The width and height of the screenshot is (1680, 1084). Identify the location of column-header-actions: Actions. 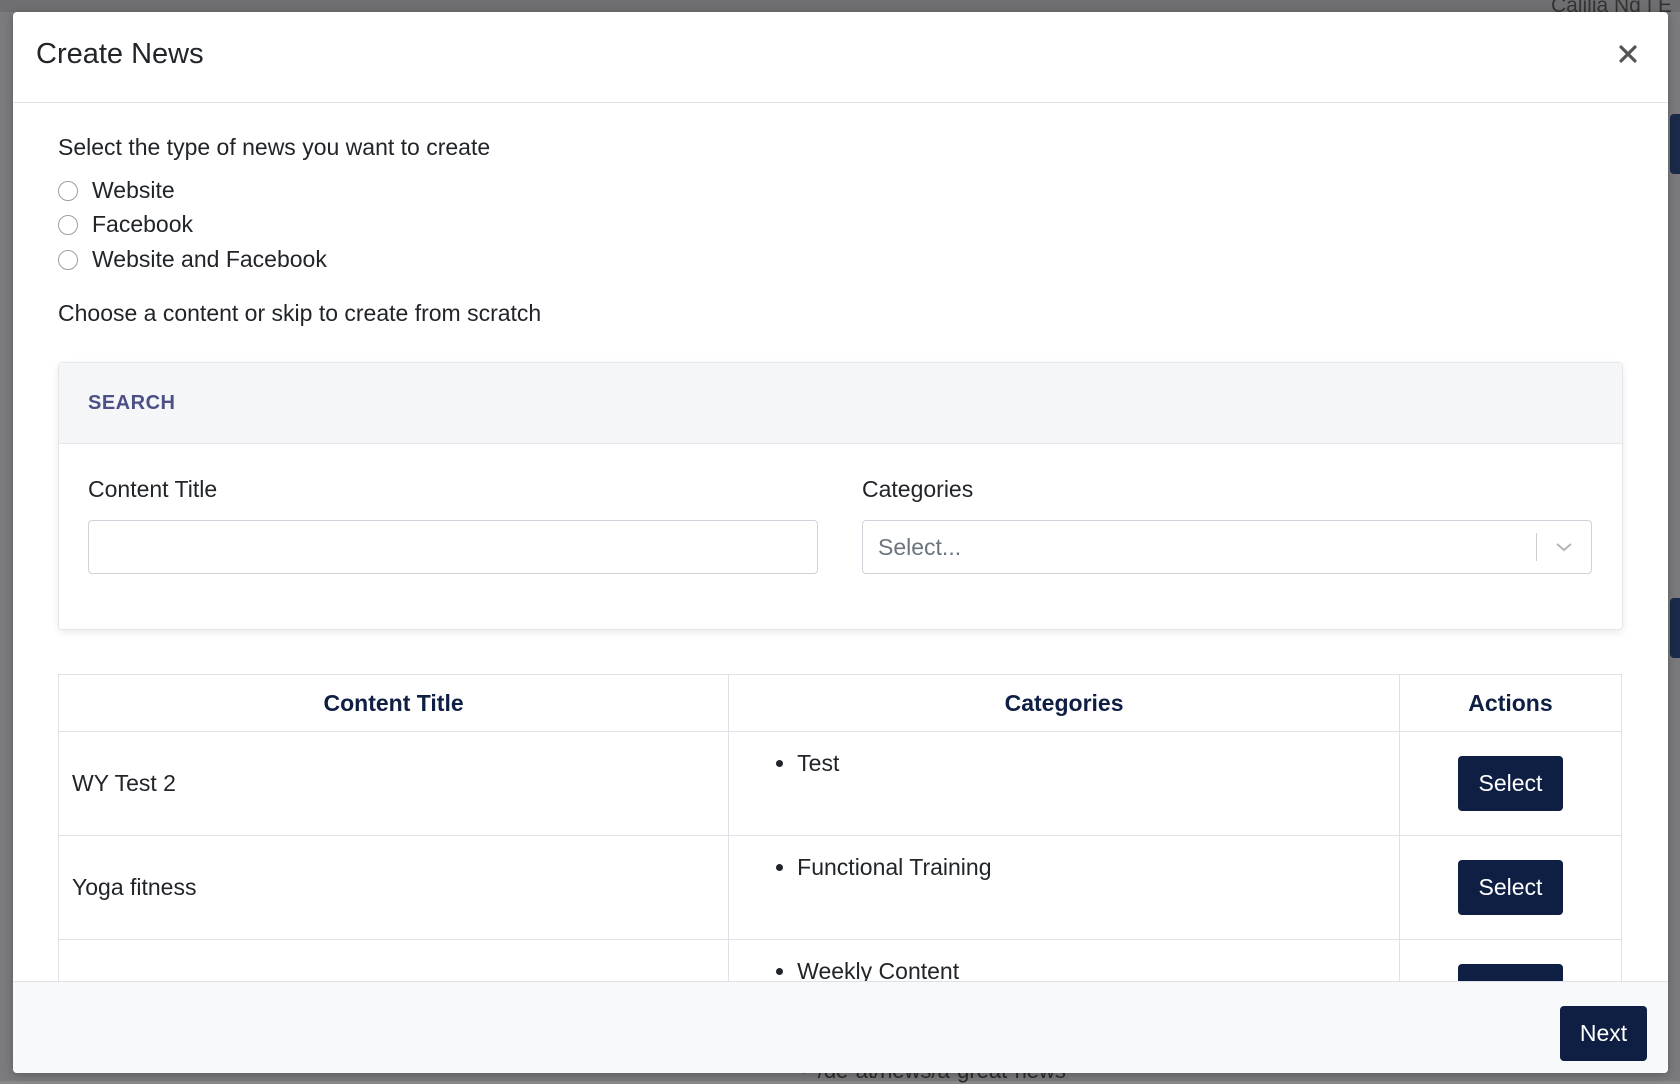
(1510, 703).